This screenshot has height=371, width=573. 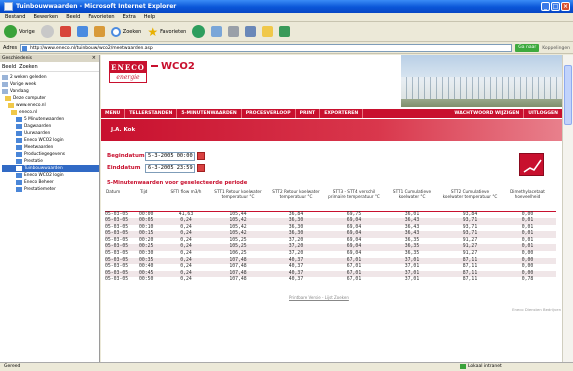 What do you see at coordinates (149, 17) in the screenshot?
I see `menu-help: Help` at bounding box center [149, 17].